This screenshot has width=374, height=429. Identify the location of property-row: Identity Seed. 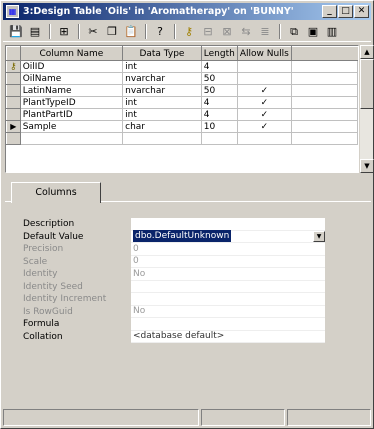
(174, 286).